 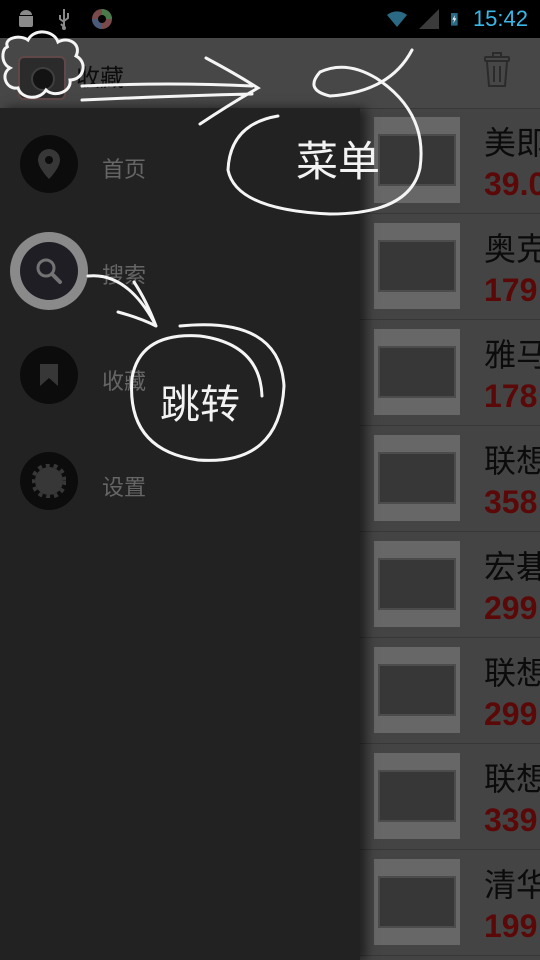 I want to click on usb-icon, so click(x=64, y=19).